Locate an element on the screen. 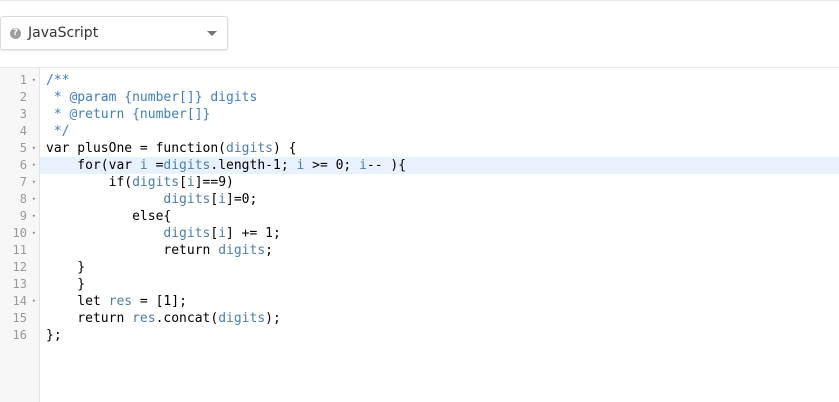  line-number: 7 ▾ is located at coordinates (20, 182).